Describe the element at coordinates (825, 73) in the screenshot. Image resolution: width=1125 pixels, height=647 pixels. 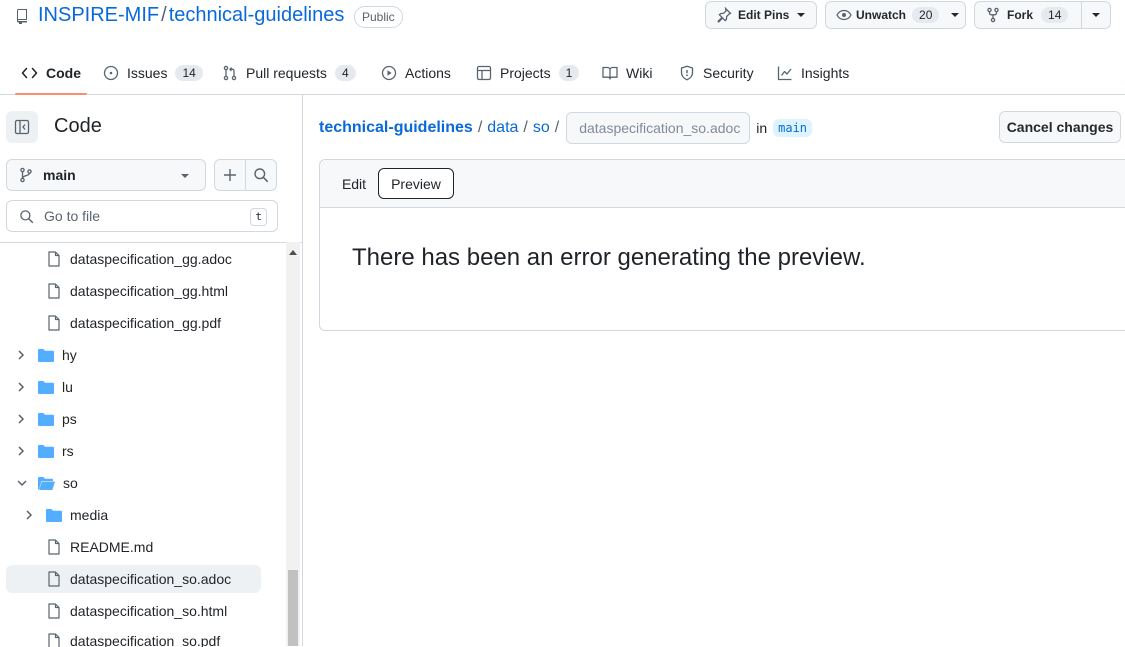
I see `tab-insights-label: Insights` at that location.